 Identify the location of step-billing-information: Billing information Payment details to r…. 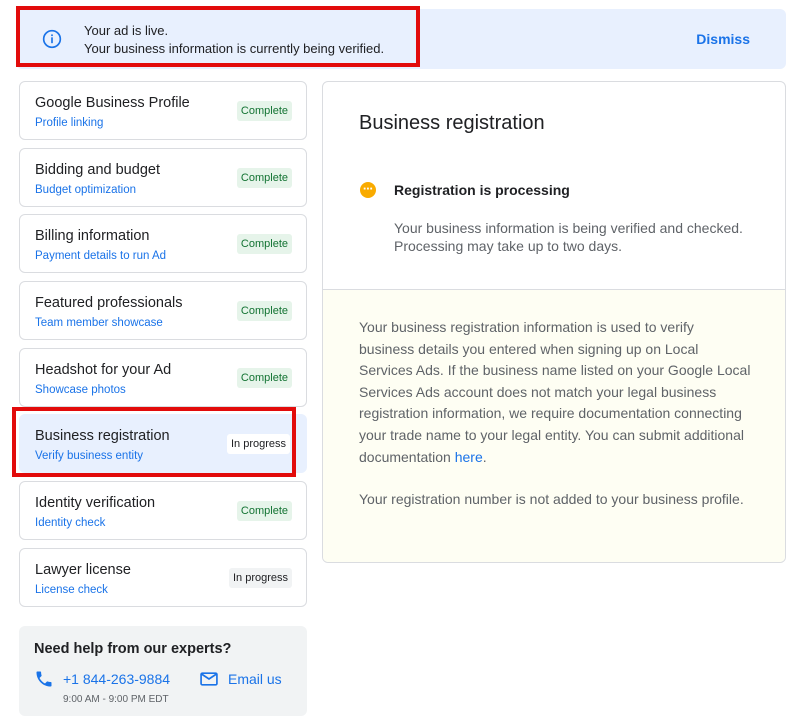
(163, 243).